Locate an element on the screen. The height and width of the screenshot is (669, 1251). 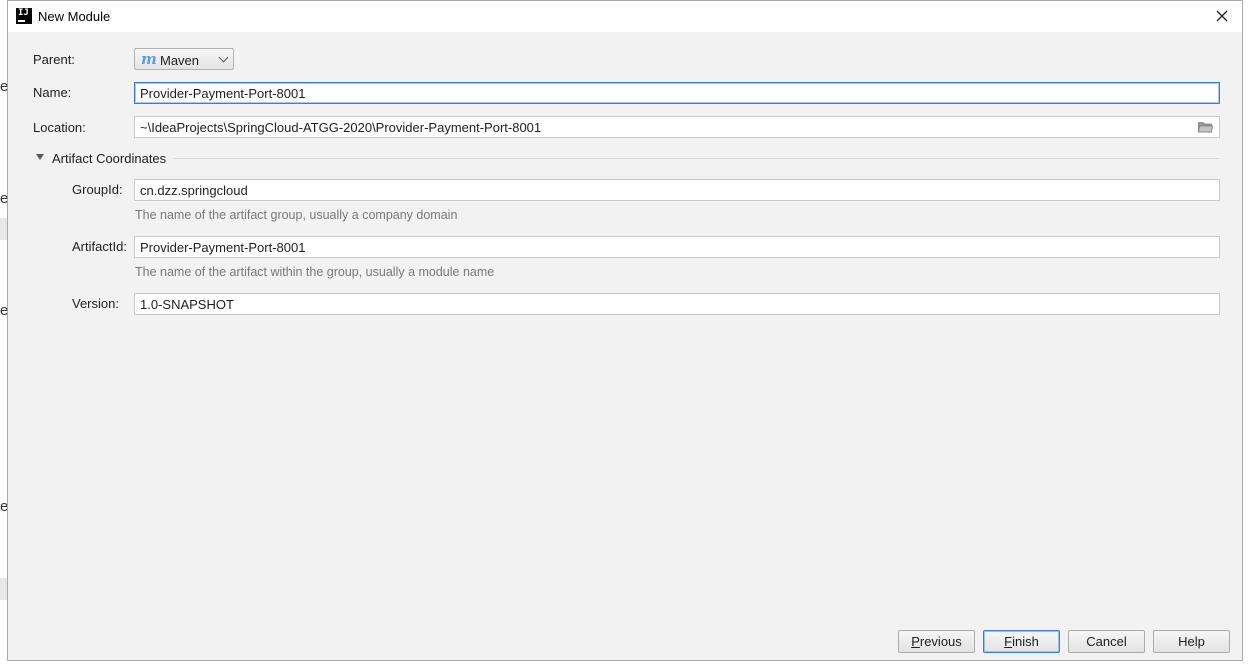
finish-mnemonic: F is located at coordinates (1008, 641).